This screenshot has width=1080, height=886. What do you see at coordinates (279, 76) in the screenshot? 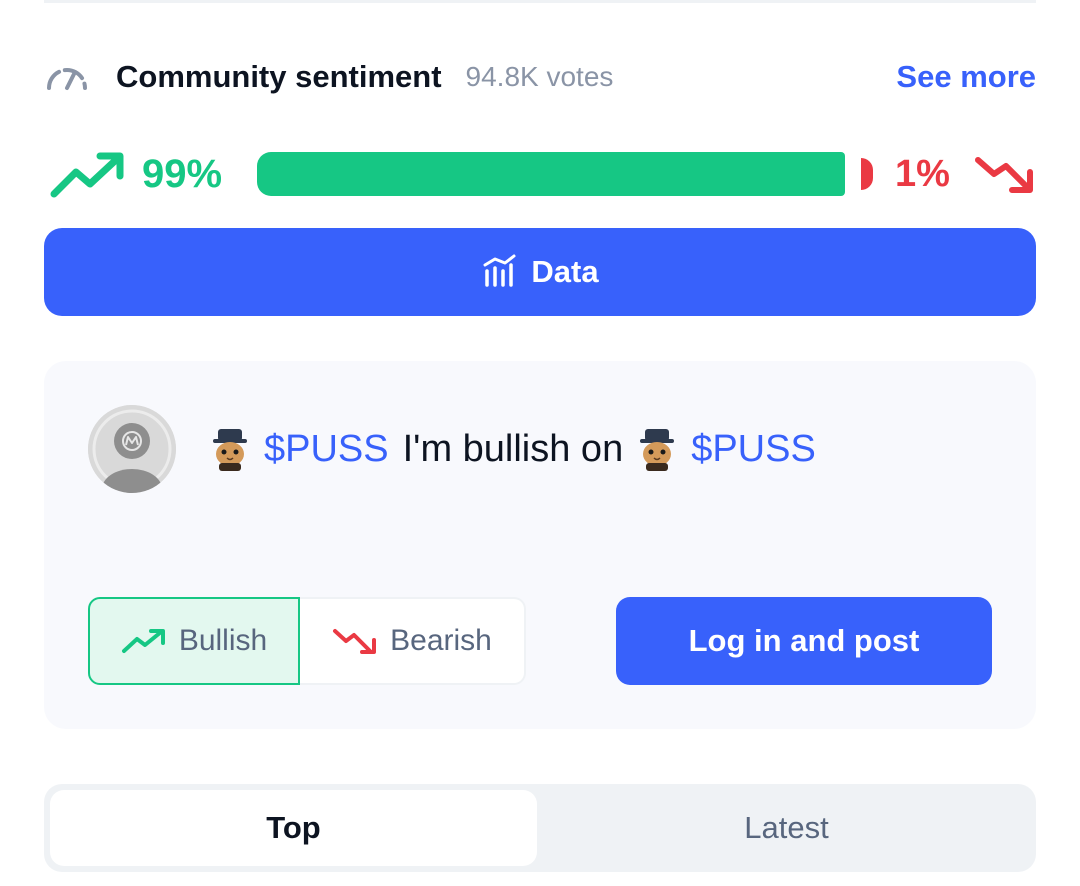
I see `sentiment-title: Community sentiment` at bounding box center [279, 76].